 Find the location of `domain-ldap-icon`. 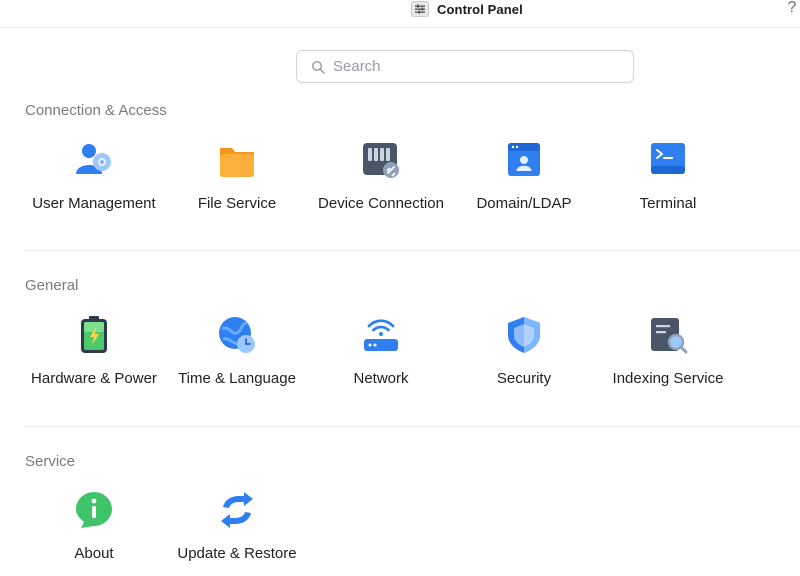

domain-ldap-icon is located at coordinates (524, 160).